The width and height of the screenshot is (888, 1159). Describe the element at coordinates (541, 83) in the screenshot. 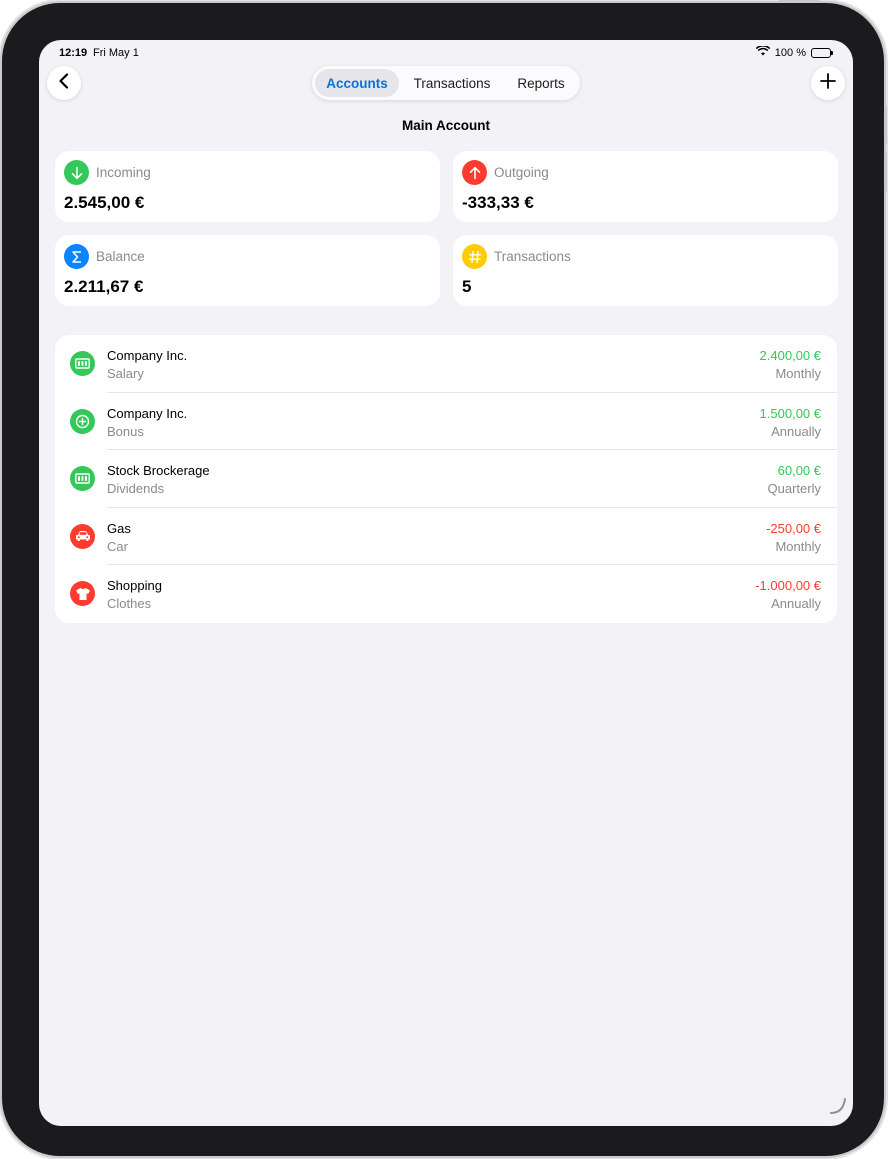

I see `tab-reports: Reports` at that location.